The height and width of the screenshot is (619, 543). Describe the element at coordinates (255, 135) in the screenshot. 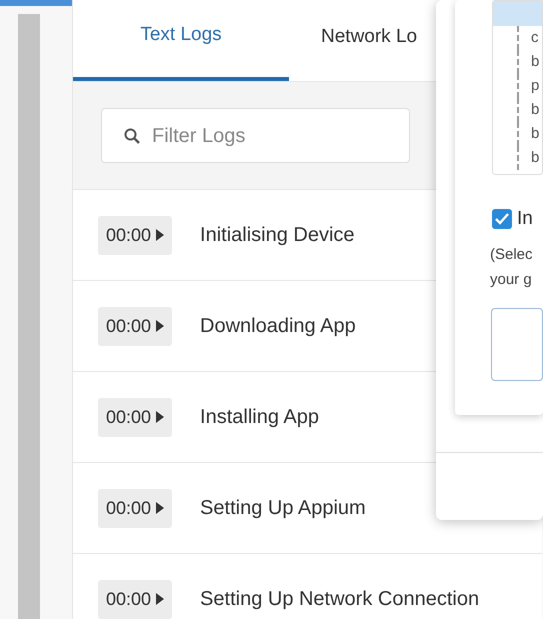

I see `filter-field: Filter Logs` at that location.